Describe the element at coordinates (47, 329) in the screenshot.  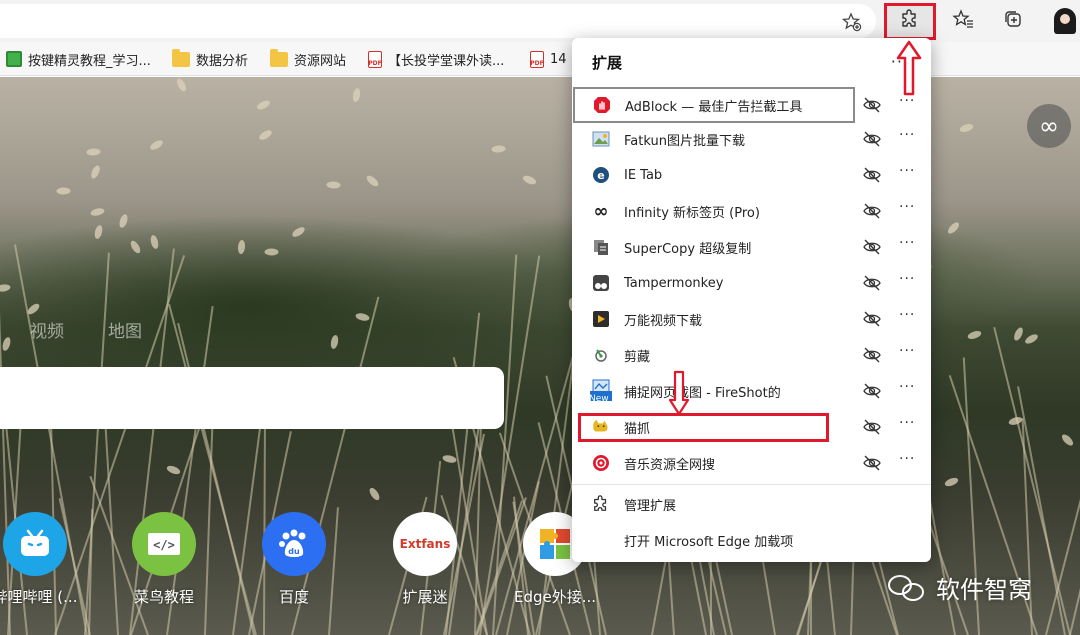
I see `tab-video: 视频` at that location.